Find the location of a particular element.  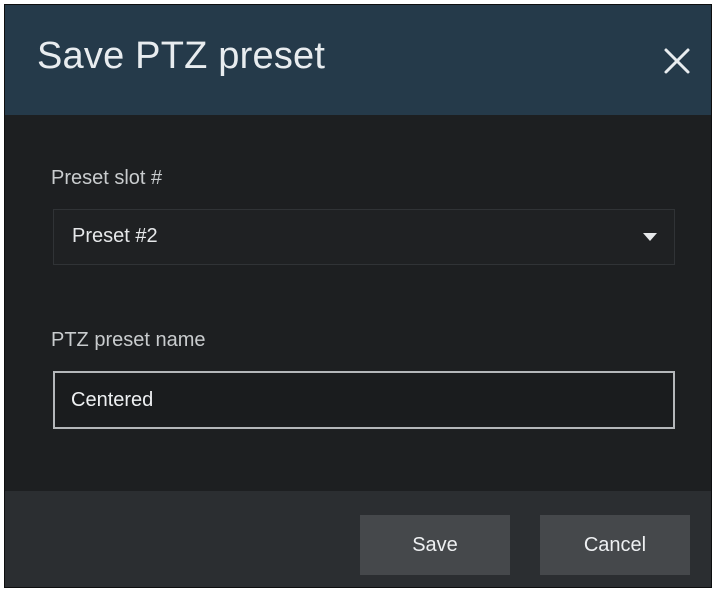

close-icon is located at coordinates (677, 61).